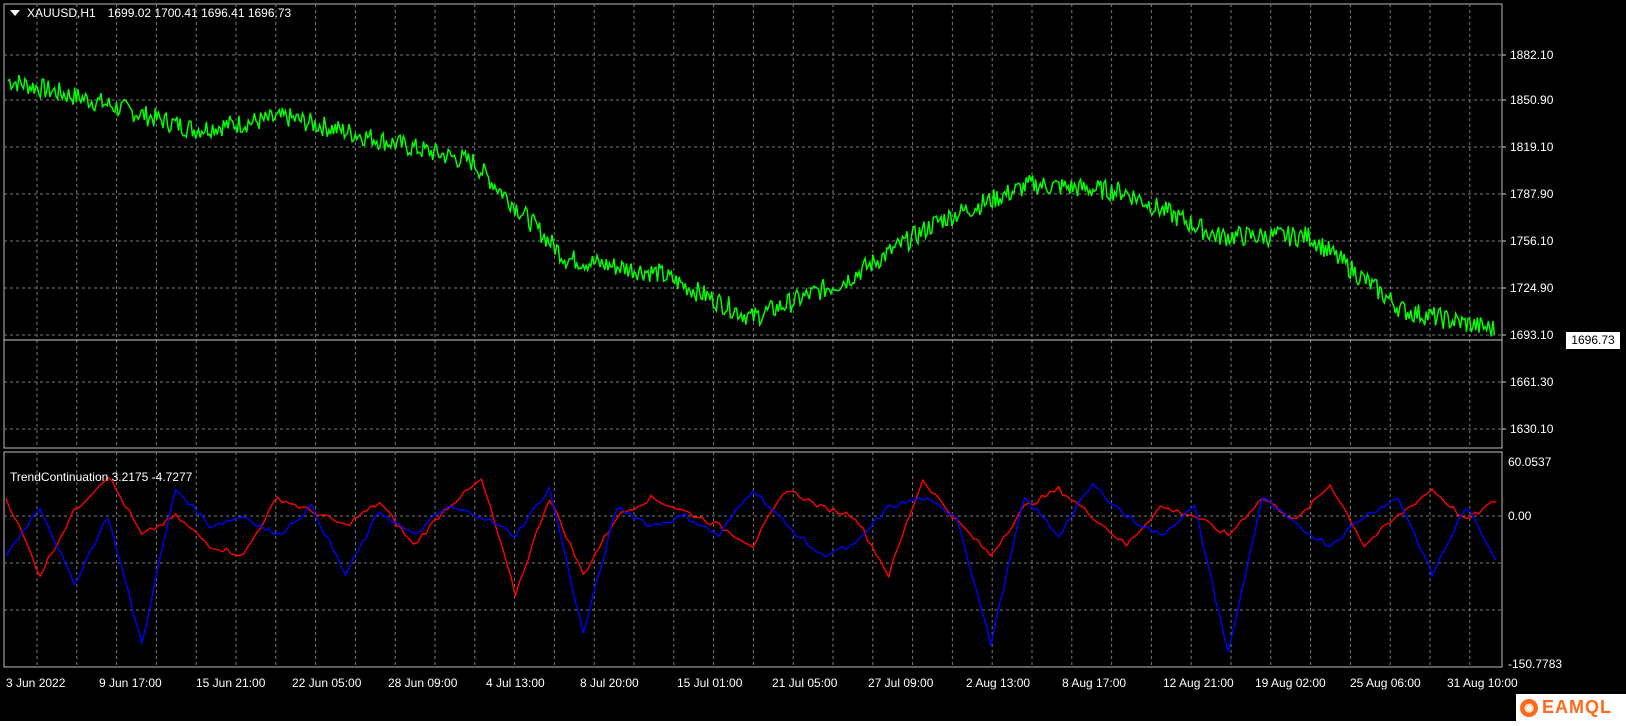  What do you see at coordinates (423, 683) in the screenshot?
I see `time-label: 28 Jun 09:00` at bounding box center [423, 683].